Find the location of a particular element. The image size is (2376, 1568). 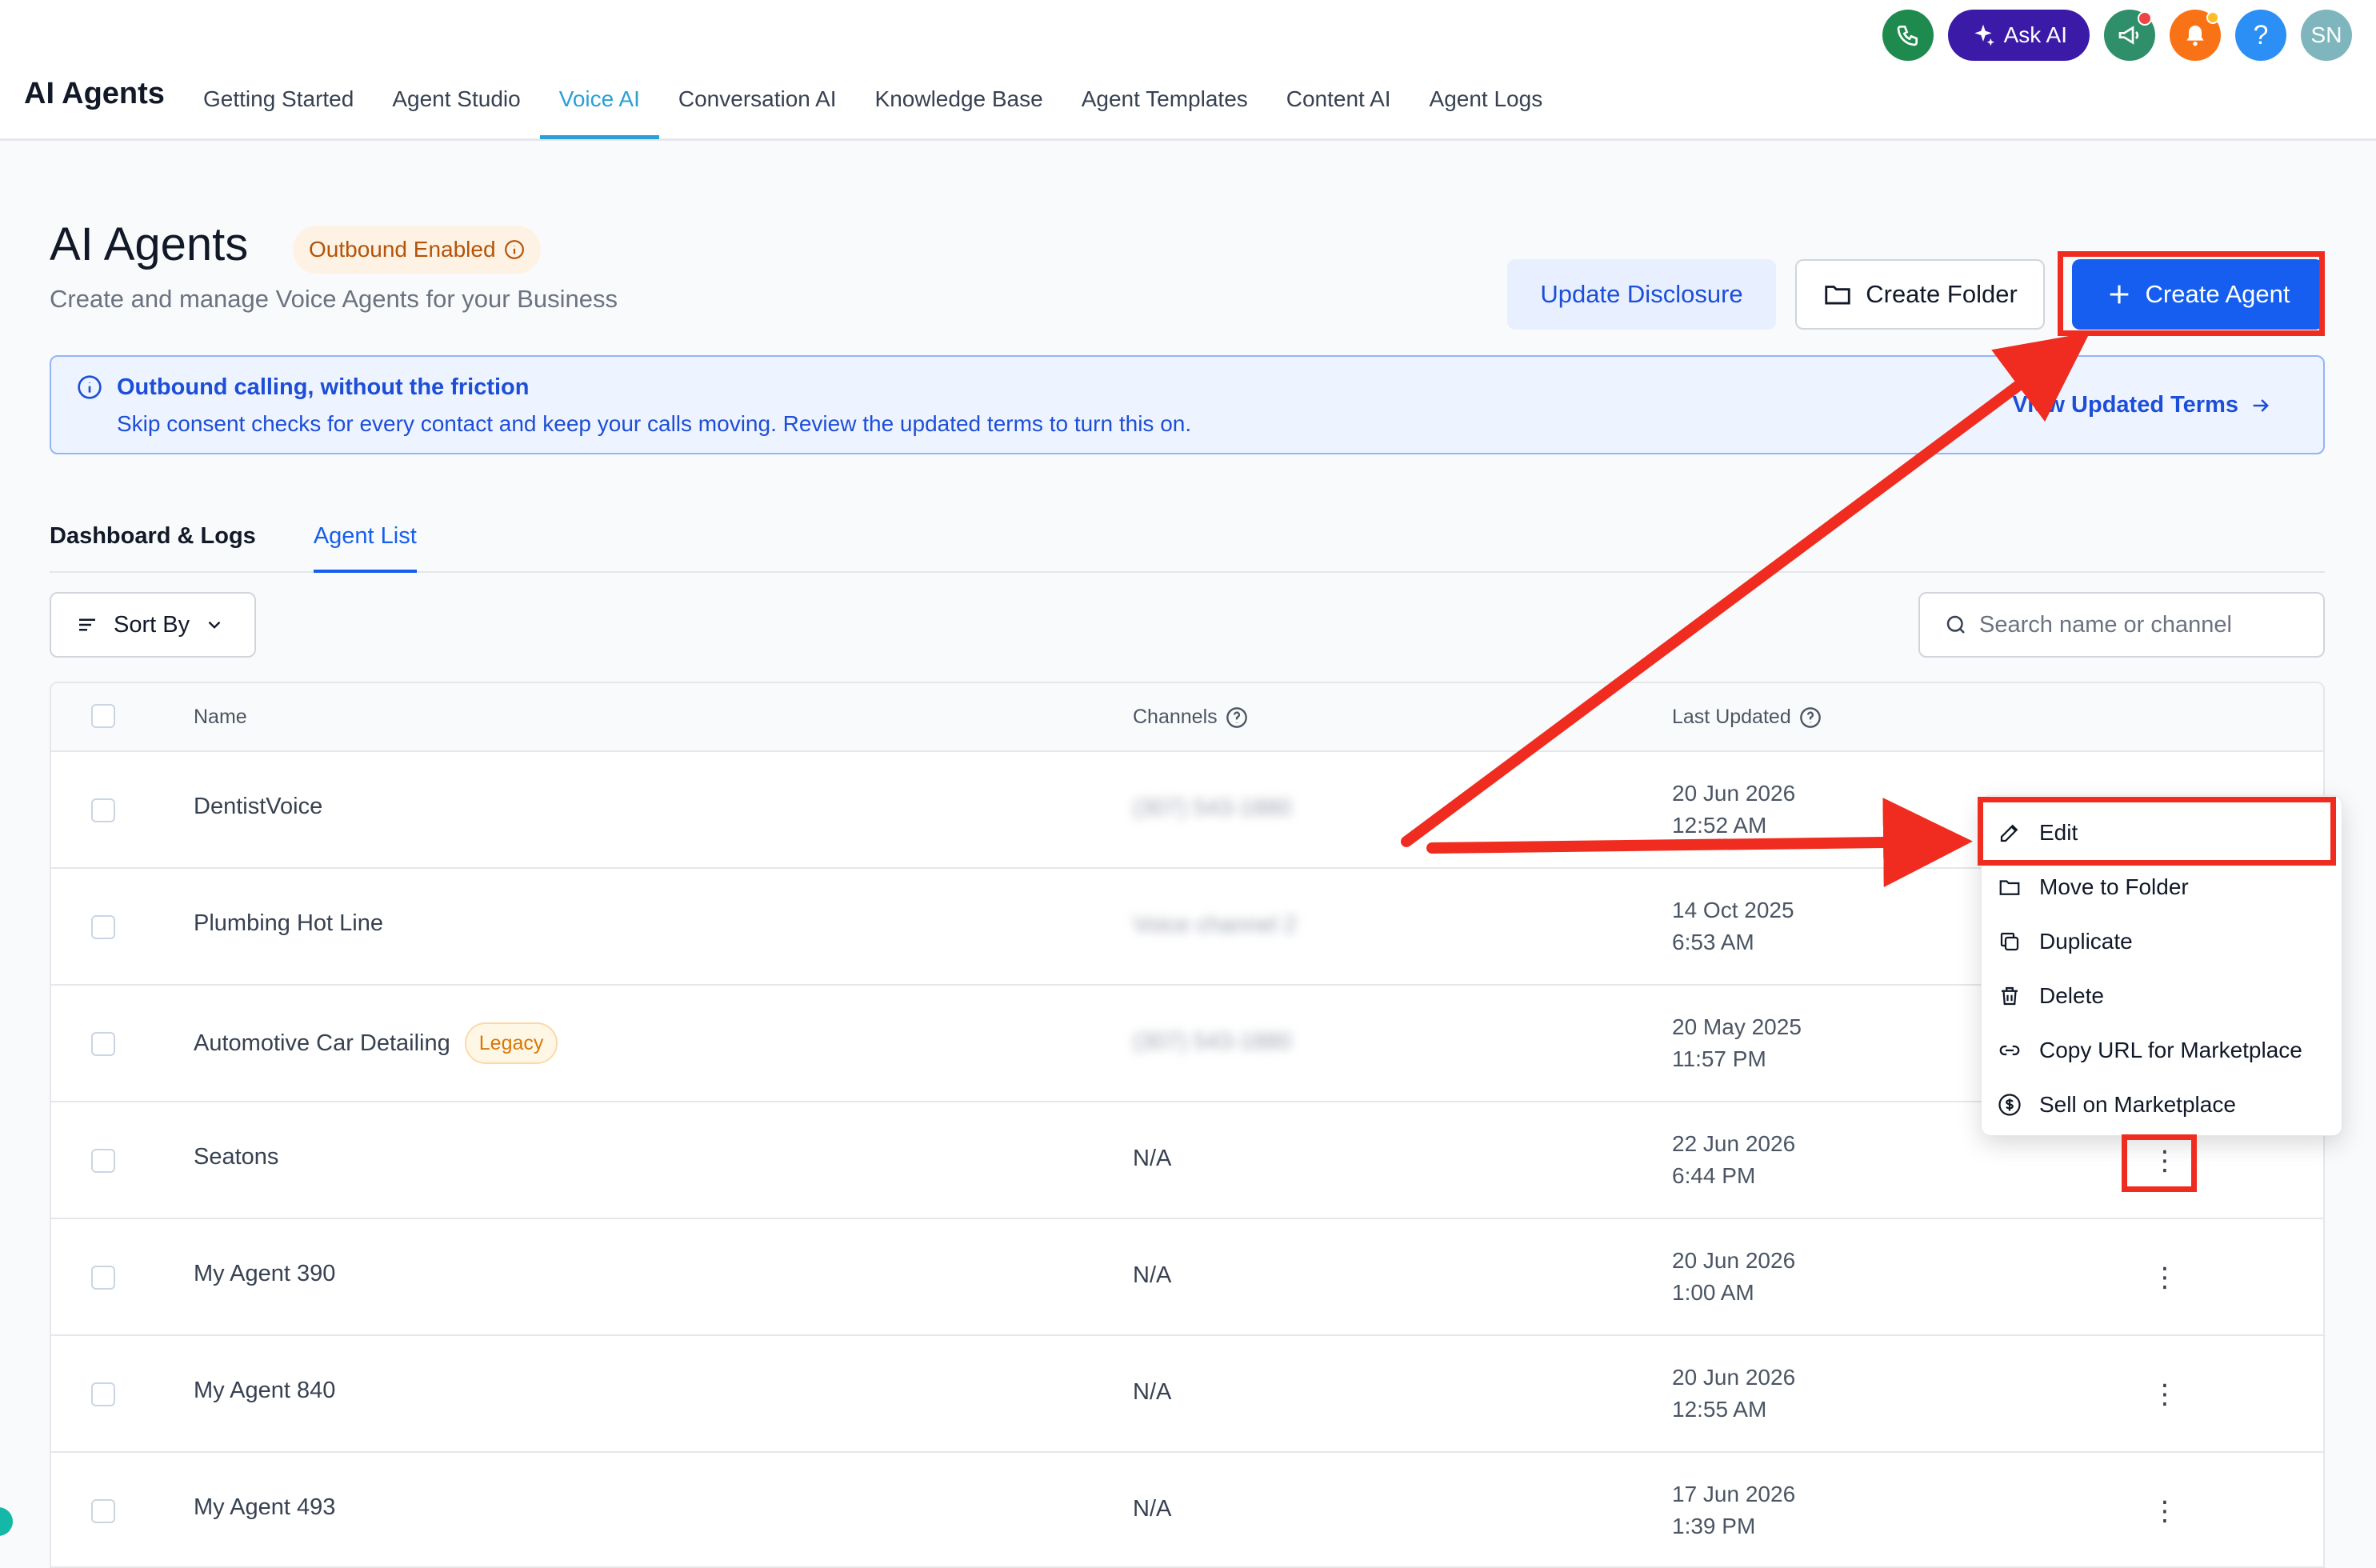

last-updated-time: 12:52 AM is located at coordinates (1719, 825).